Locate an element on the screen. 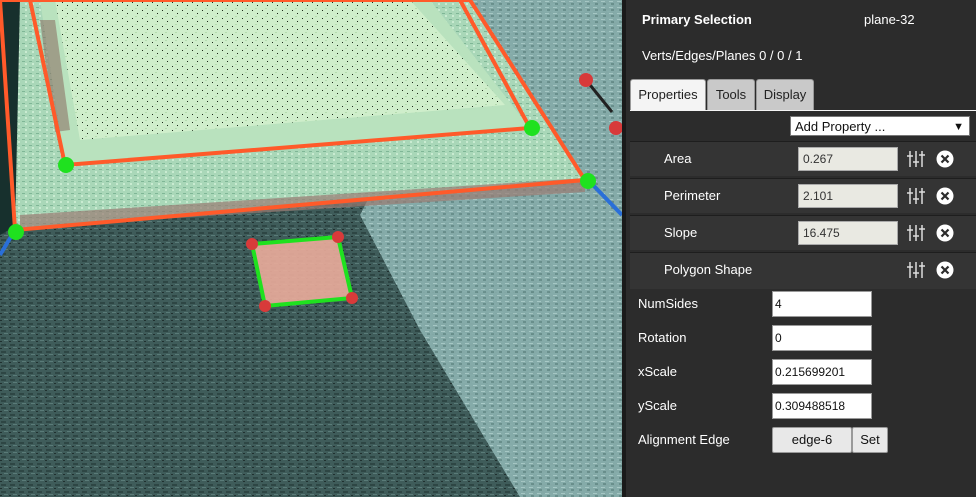 This screenshot has width=976, height=497. xscale-input is located at coordinates (822, 372).